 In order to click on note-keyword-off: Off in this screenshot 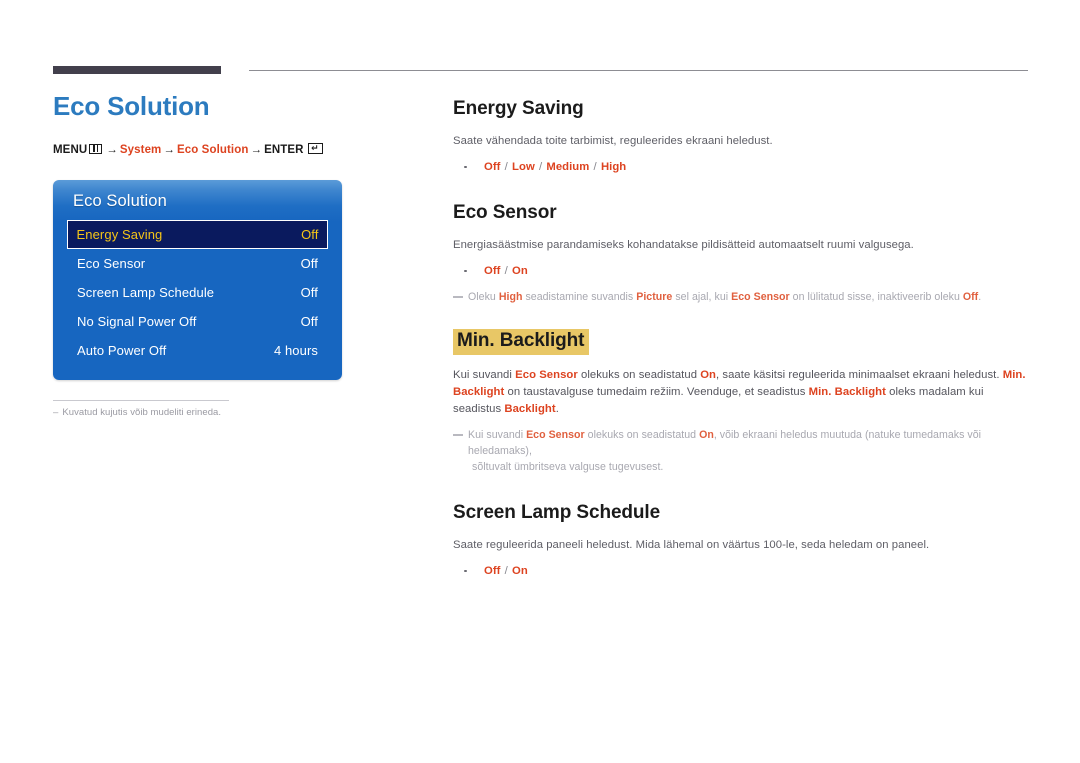, I will do `click(970, 296)`.